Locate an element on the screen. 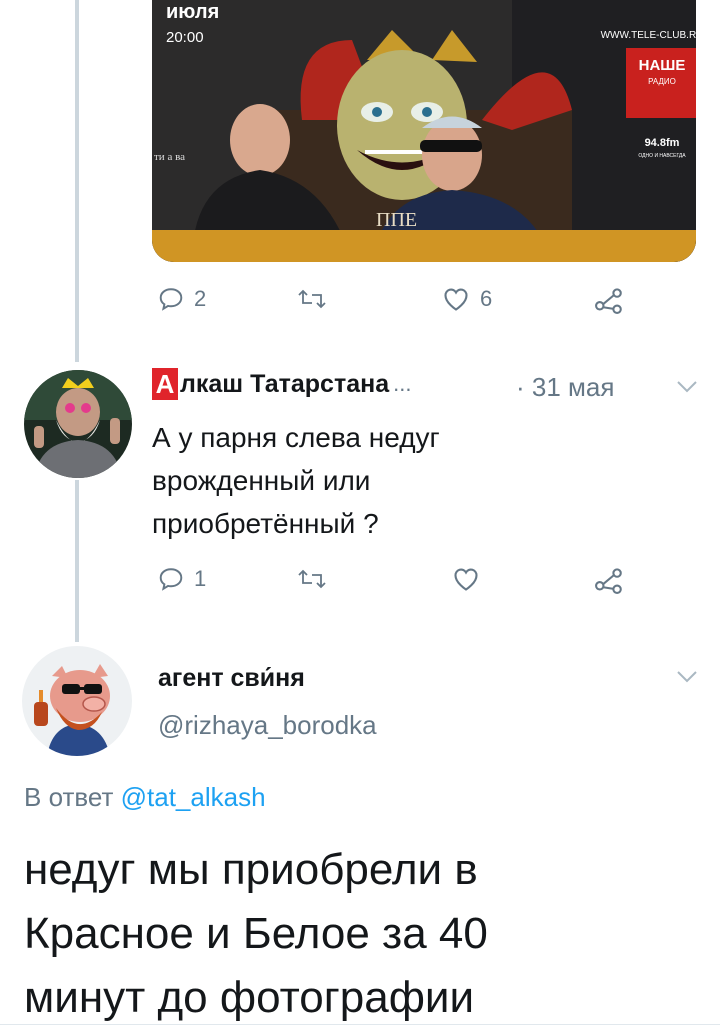 The width and height of the screenshot is (720, 1032). like-action: 6 is located at coordinates (467, 299).